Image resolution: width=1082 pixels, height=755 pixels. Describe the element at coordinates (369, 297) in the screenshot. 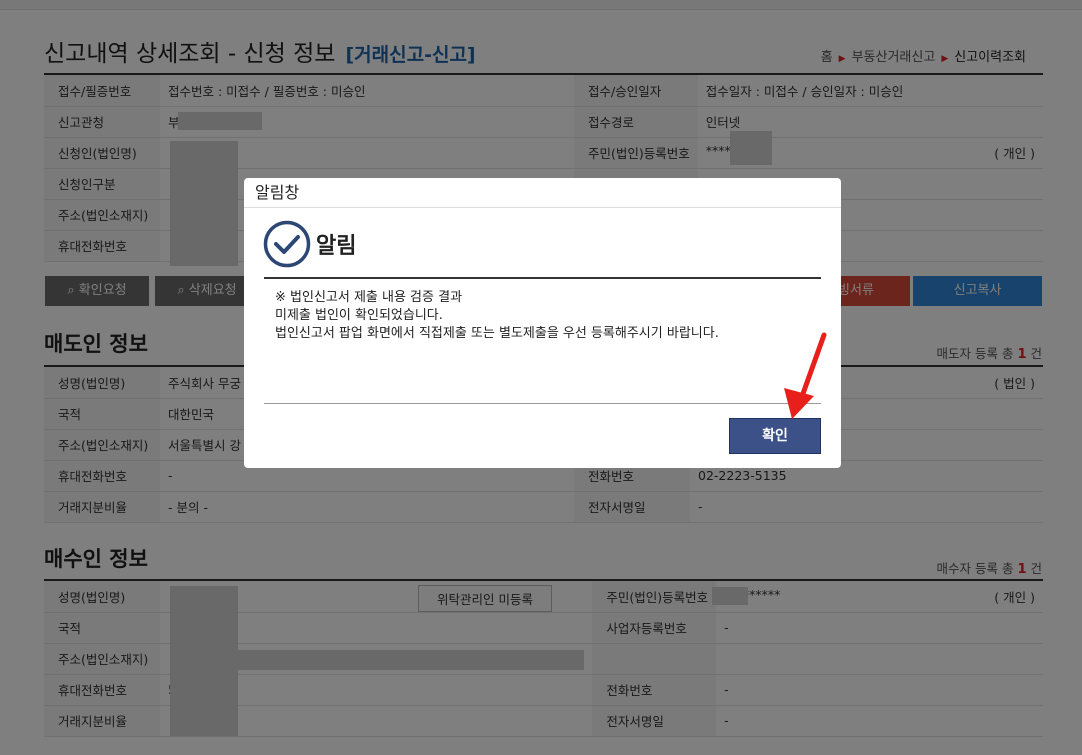

I see `dialog-message-line: ※ 법인신고서 제출 내용 검증 결과` at that location.